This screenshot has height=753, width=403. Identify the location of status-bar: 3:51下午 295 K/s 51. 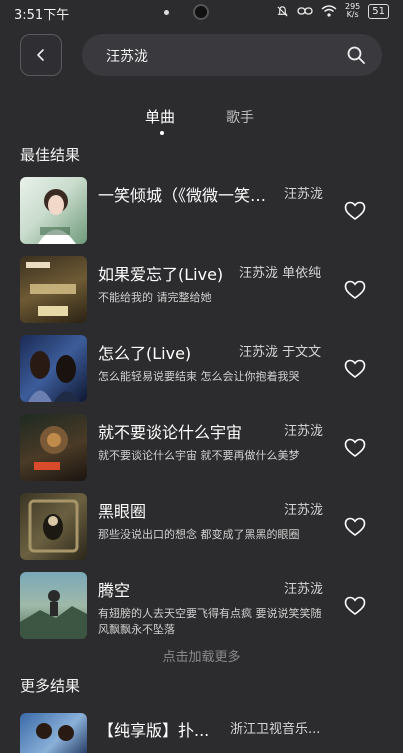
(201, 13).